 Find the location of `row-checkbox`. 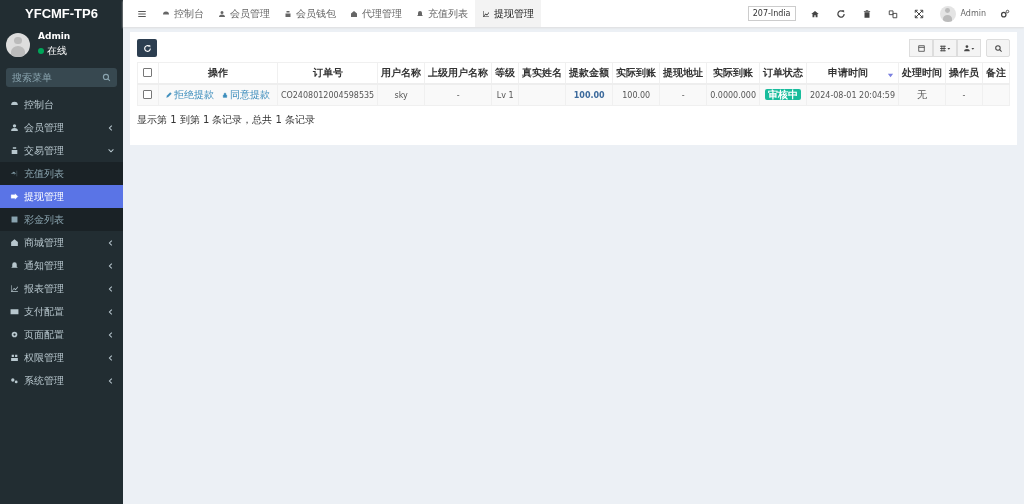

row-checkbox is located at coordinates (148, 94).